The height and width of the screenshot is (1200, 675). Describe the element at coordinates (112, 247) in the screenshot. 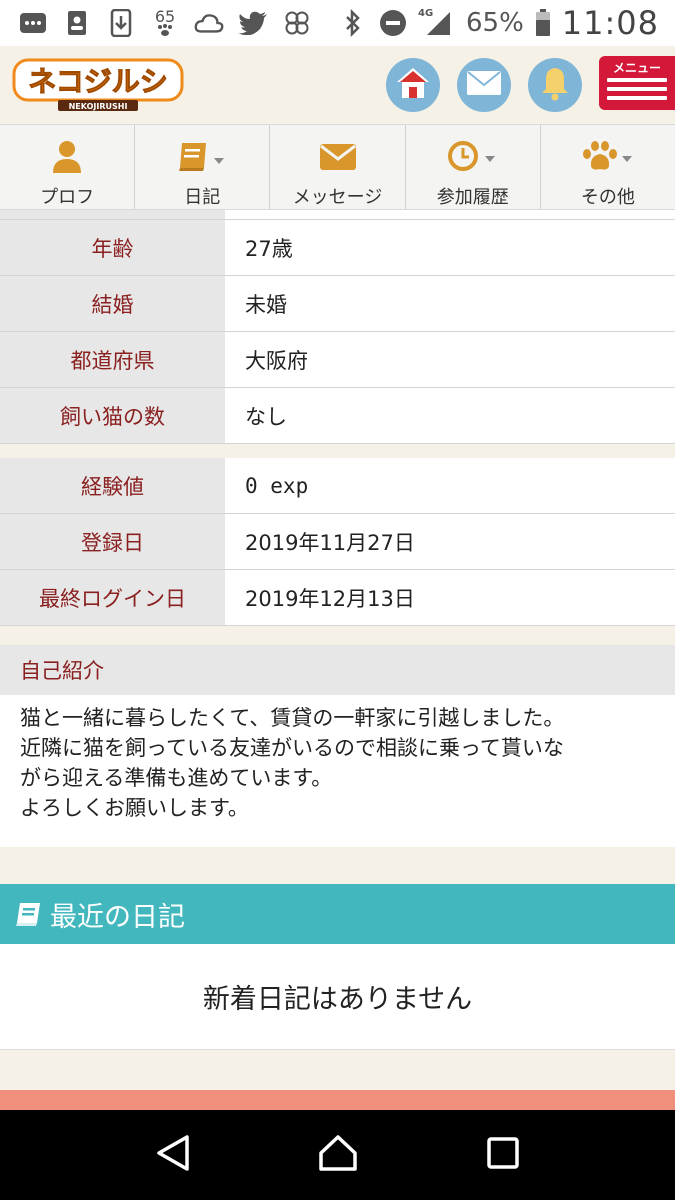

I see `row-key: 年齢` at that location.